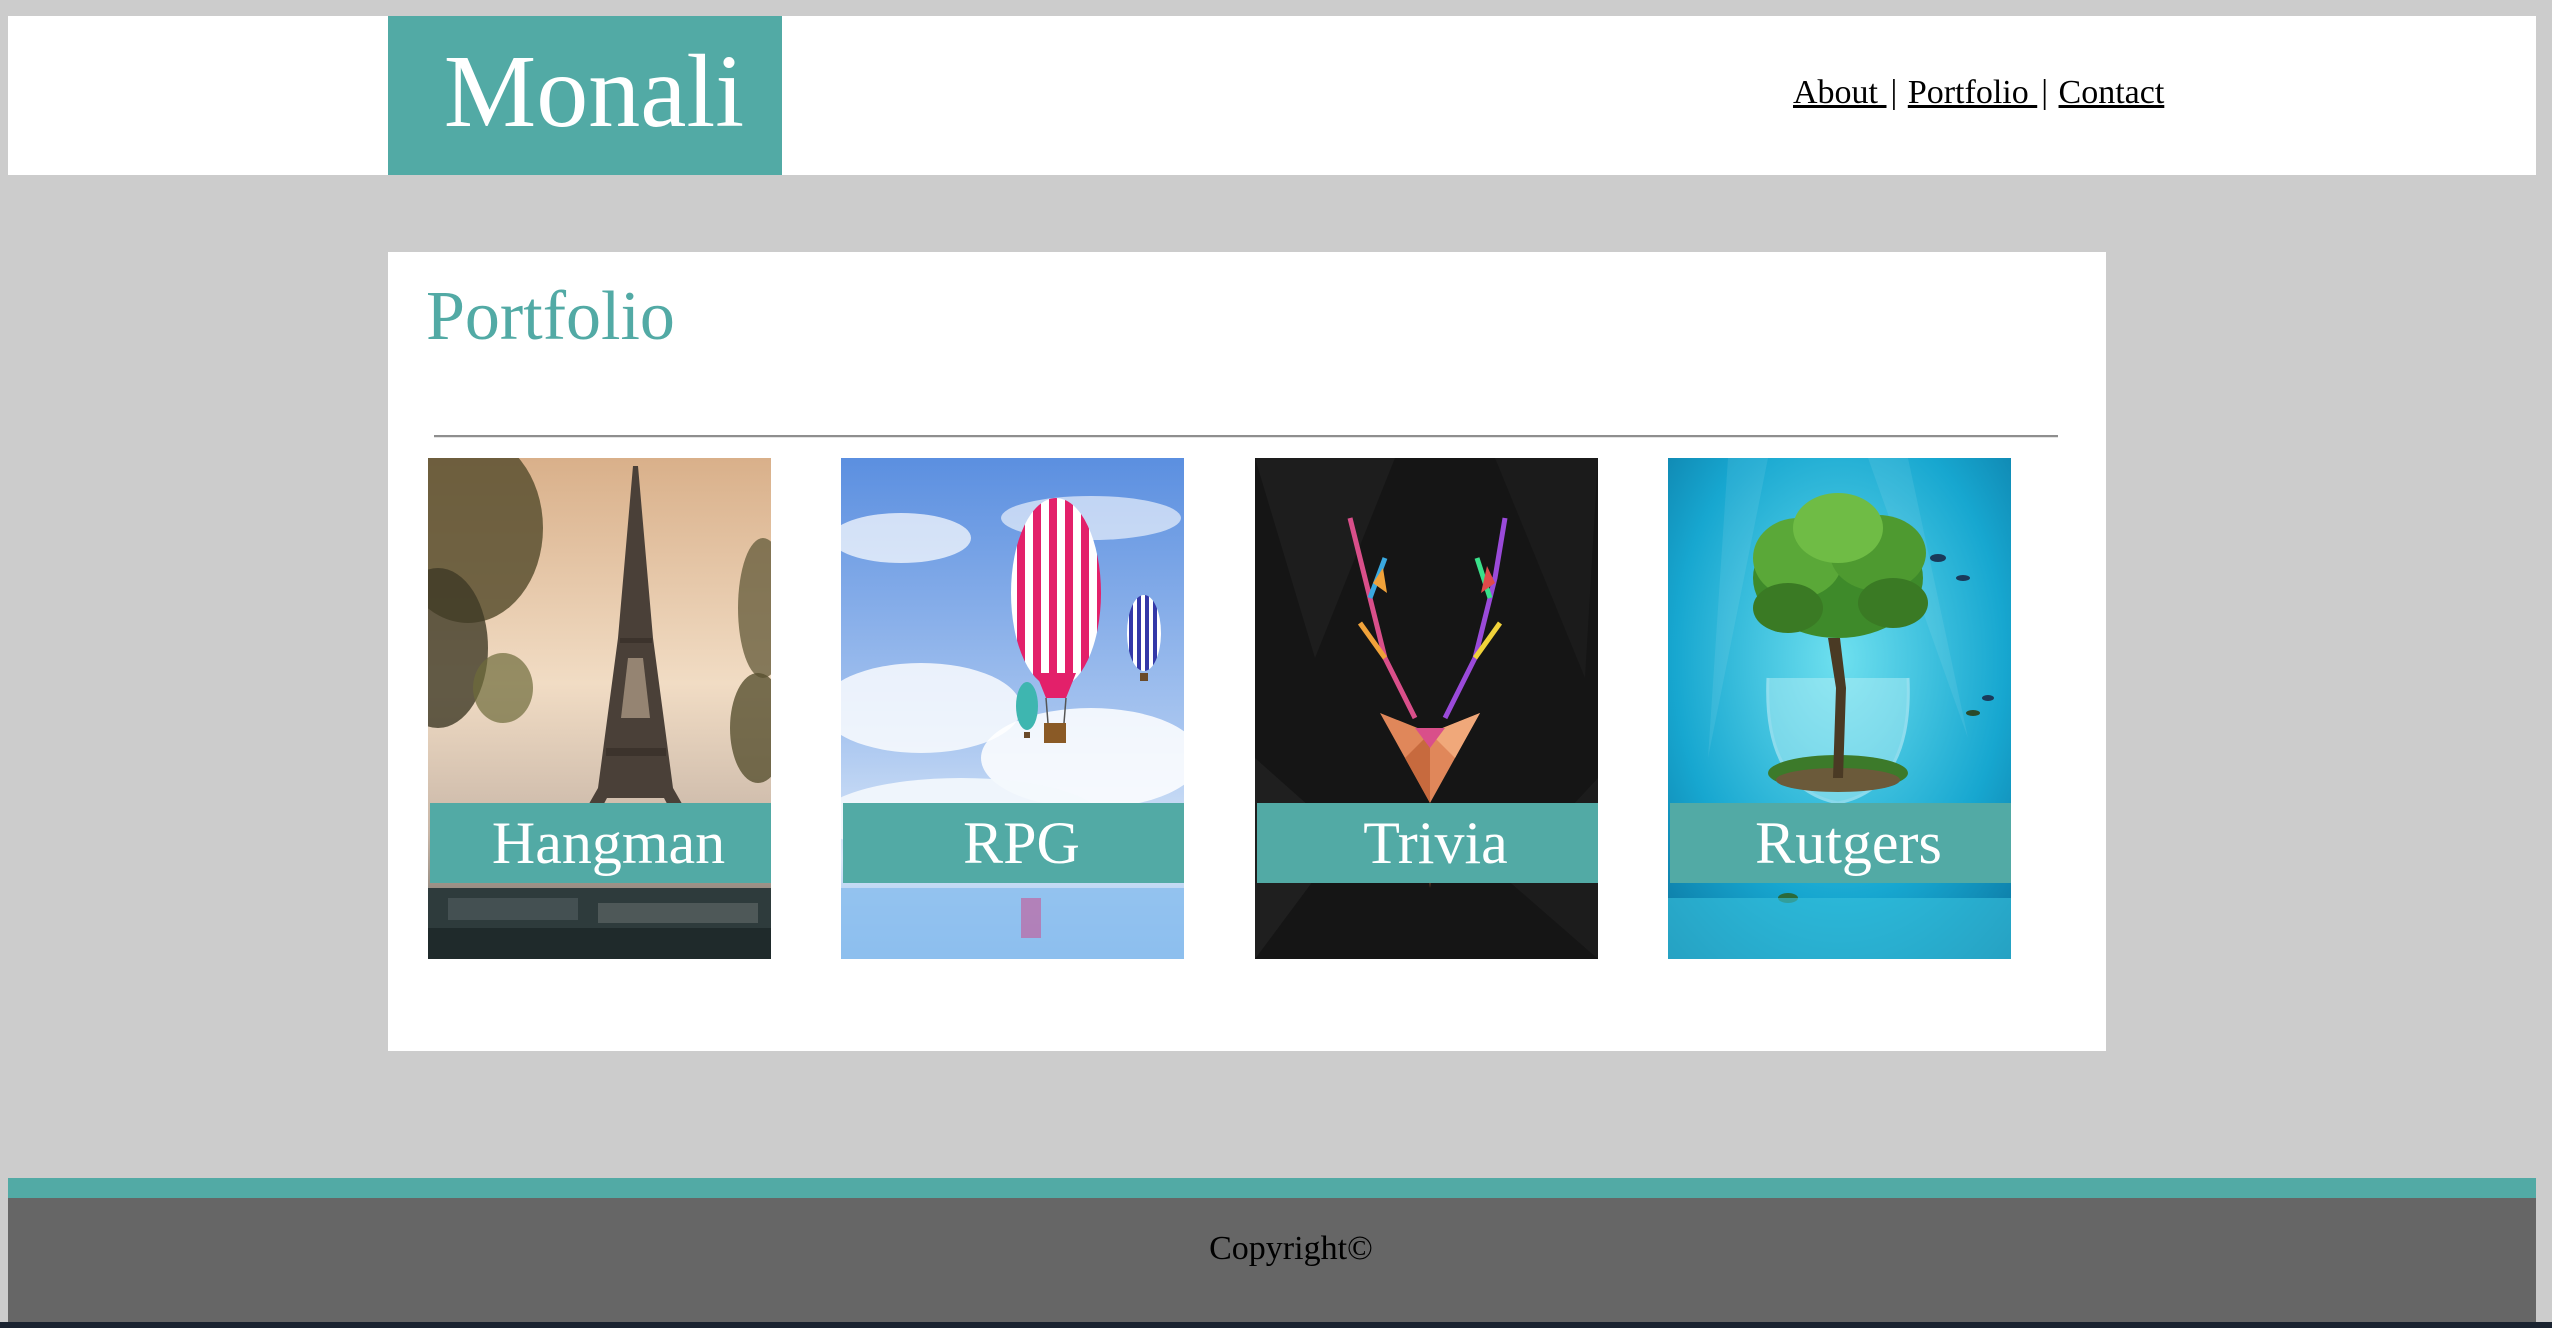 This screenshot has width=2552, height=1328. I want to click on project-tile-rpg: RPG, so click(1012, 708).